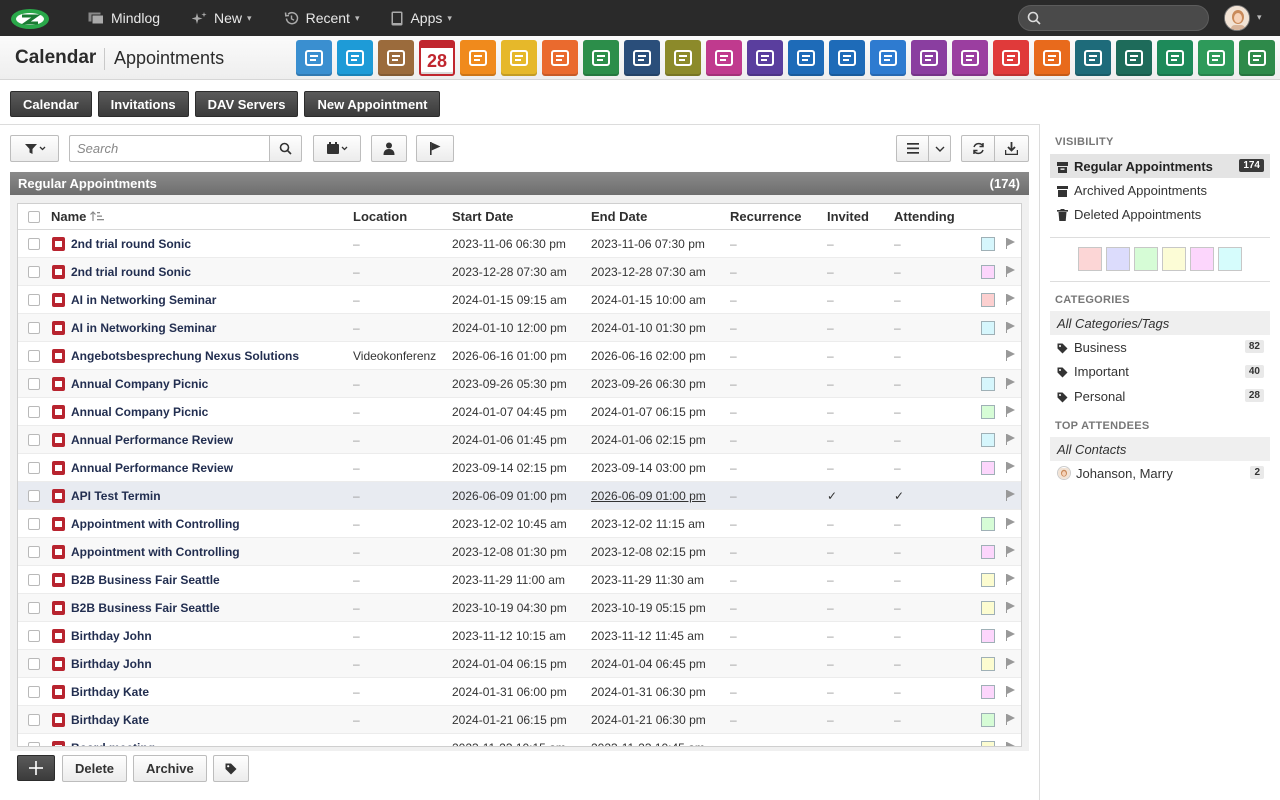  Describe the element at coordinates (1134, 58) in the screenshot. I see `cart-app-icon` at that location.